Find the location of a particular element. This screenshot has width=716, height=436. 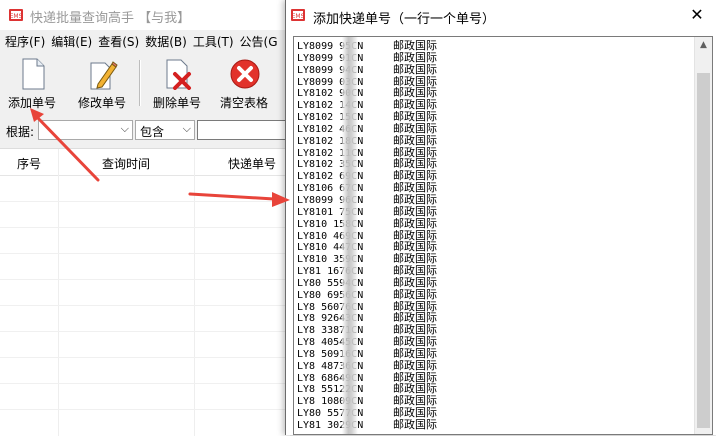

menu-edit: 编辑(E) is located at coordinates (71, 41).